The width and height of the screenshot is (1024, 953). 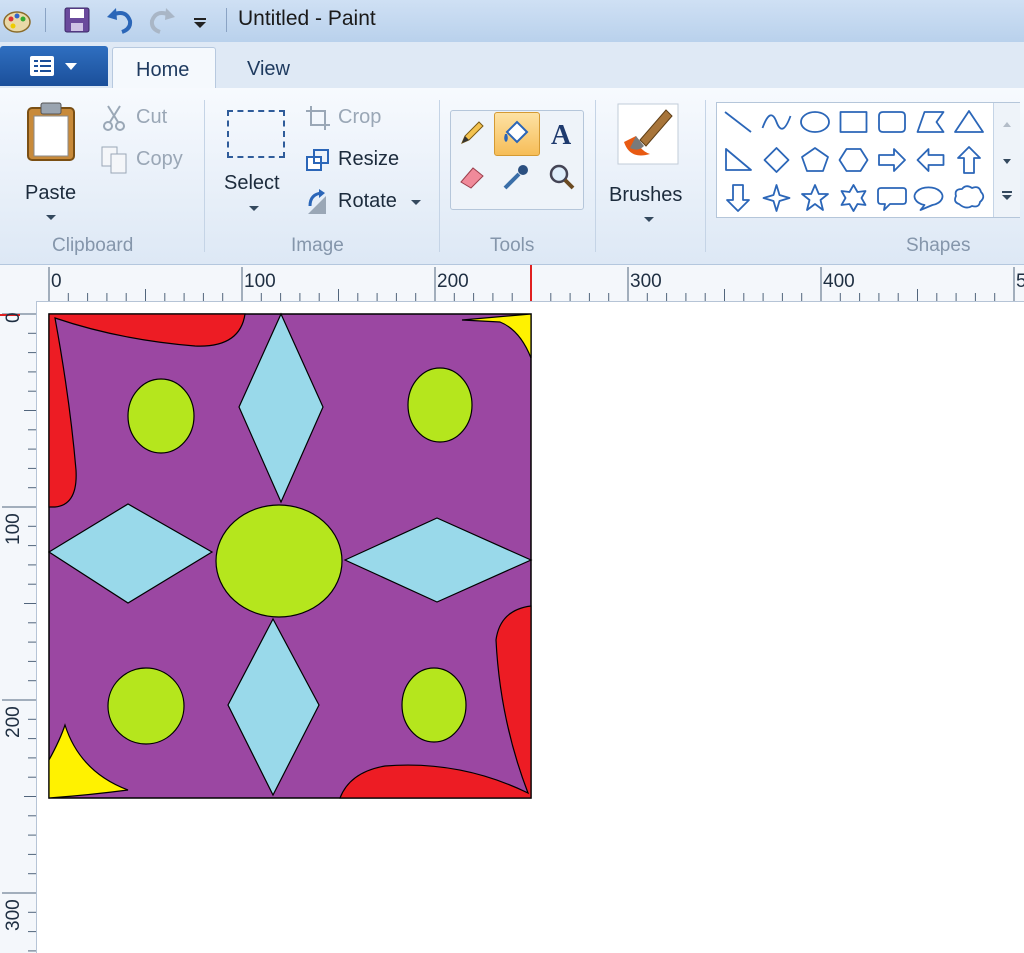 I want to click on color-picker-tool, so click(x=516, y=177).